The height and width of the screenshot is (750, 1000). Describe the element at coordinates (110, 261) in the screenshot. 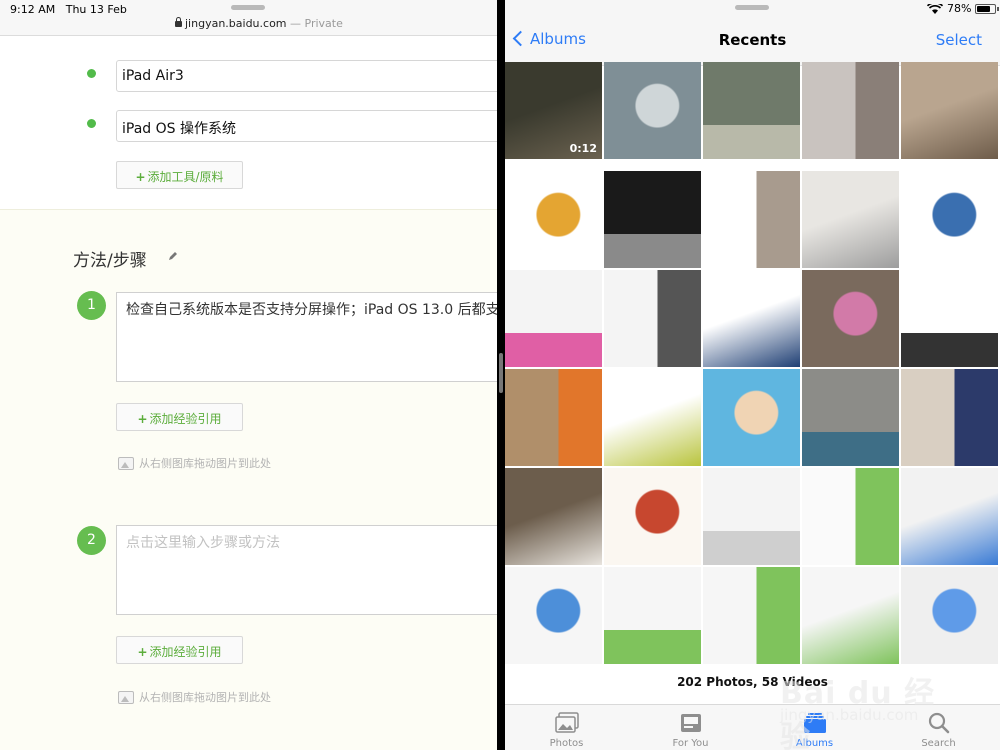

I see `section-title: 方法/步骤` at that location.